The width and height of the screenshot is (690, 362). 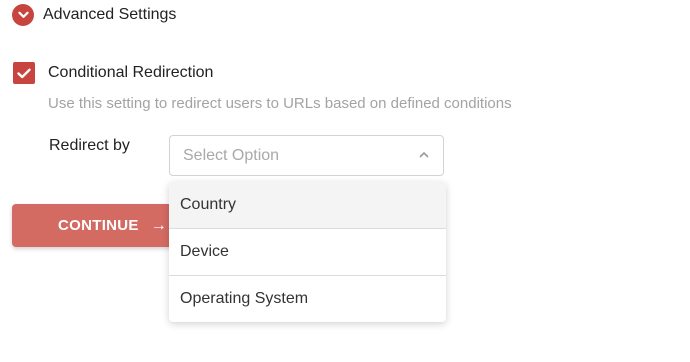 I want to click on option-device: Device, so click(x=307, y=252).